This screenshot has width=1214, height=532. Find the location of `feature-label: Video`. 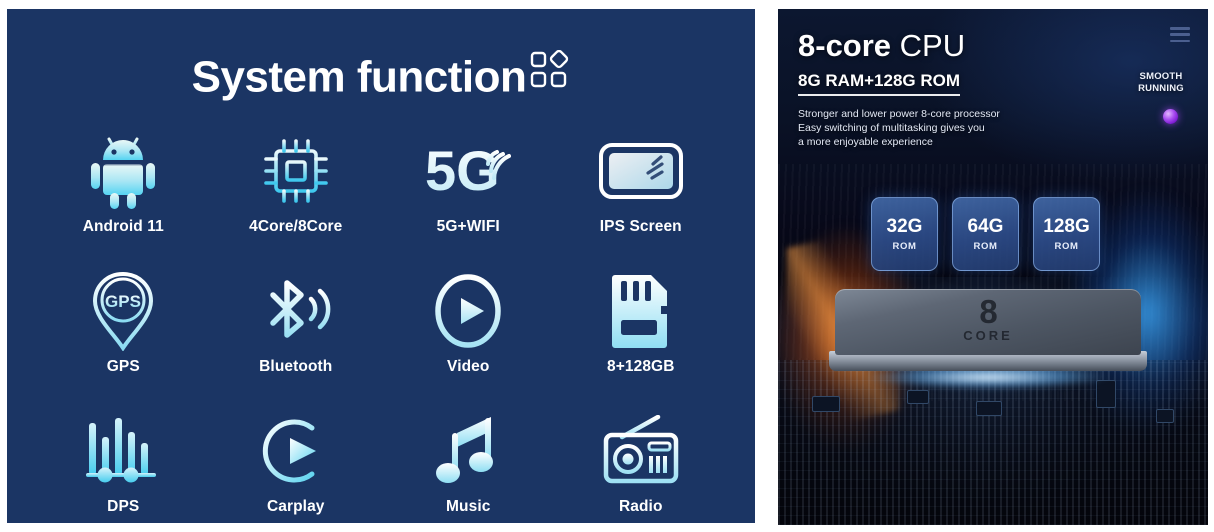

feature-label: Video is located at coordinates (468, 366).